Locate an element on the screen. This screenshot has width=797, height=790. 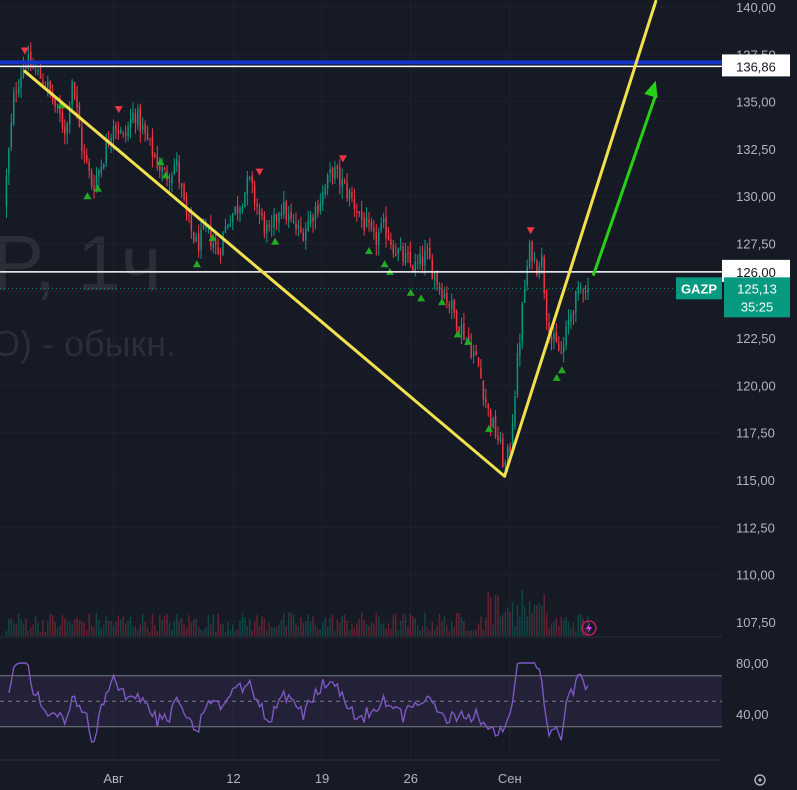
y-tick-label: 117,50 is located at coordinates (755, 433).